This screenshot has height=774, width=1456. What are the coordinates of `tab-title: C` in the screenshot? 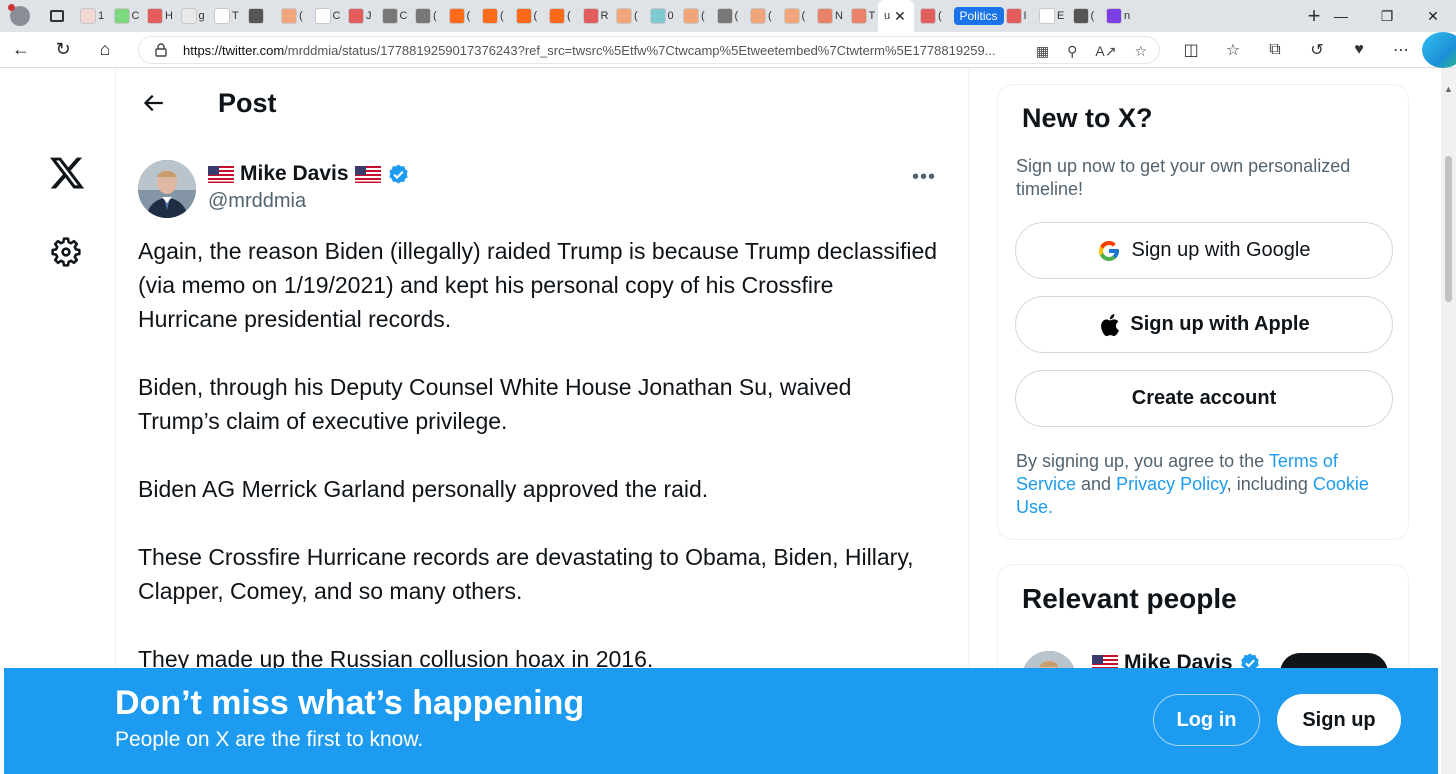 It's located at (336, 16).